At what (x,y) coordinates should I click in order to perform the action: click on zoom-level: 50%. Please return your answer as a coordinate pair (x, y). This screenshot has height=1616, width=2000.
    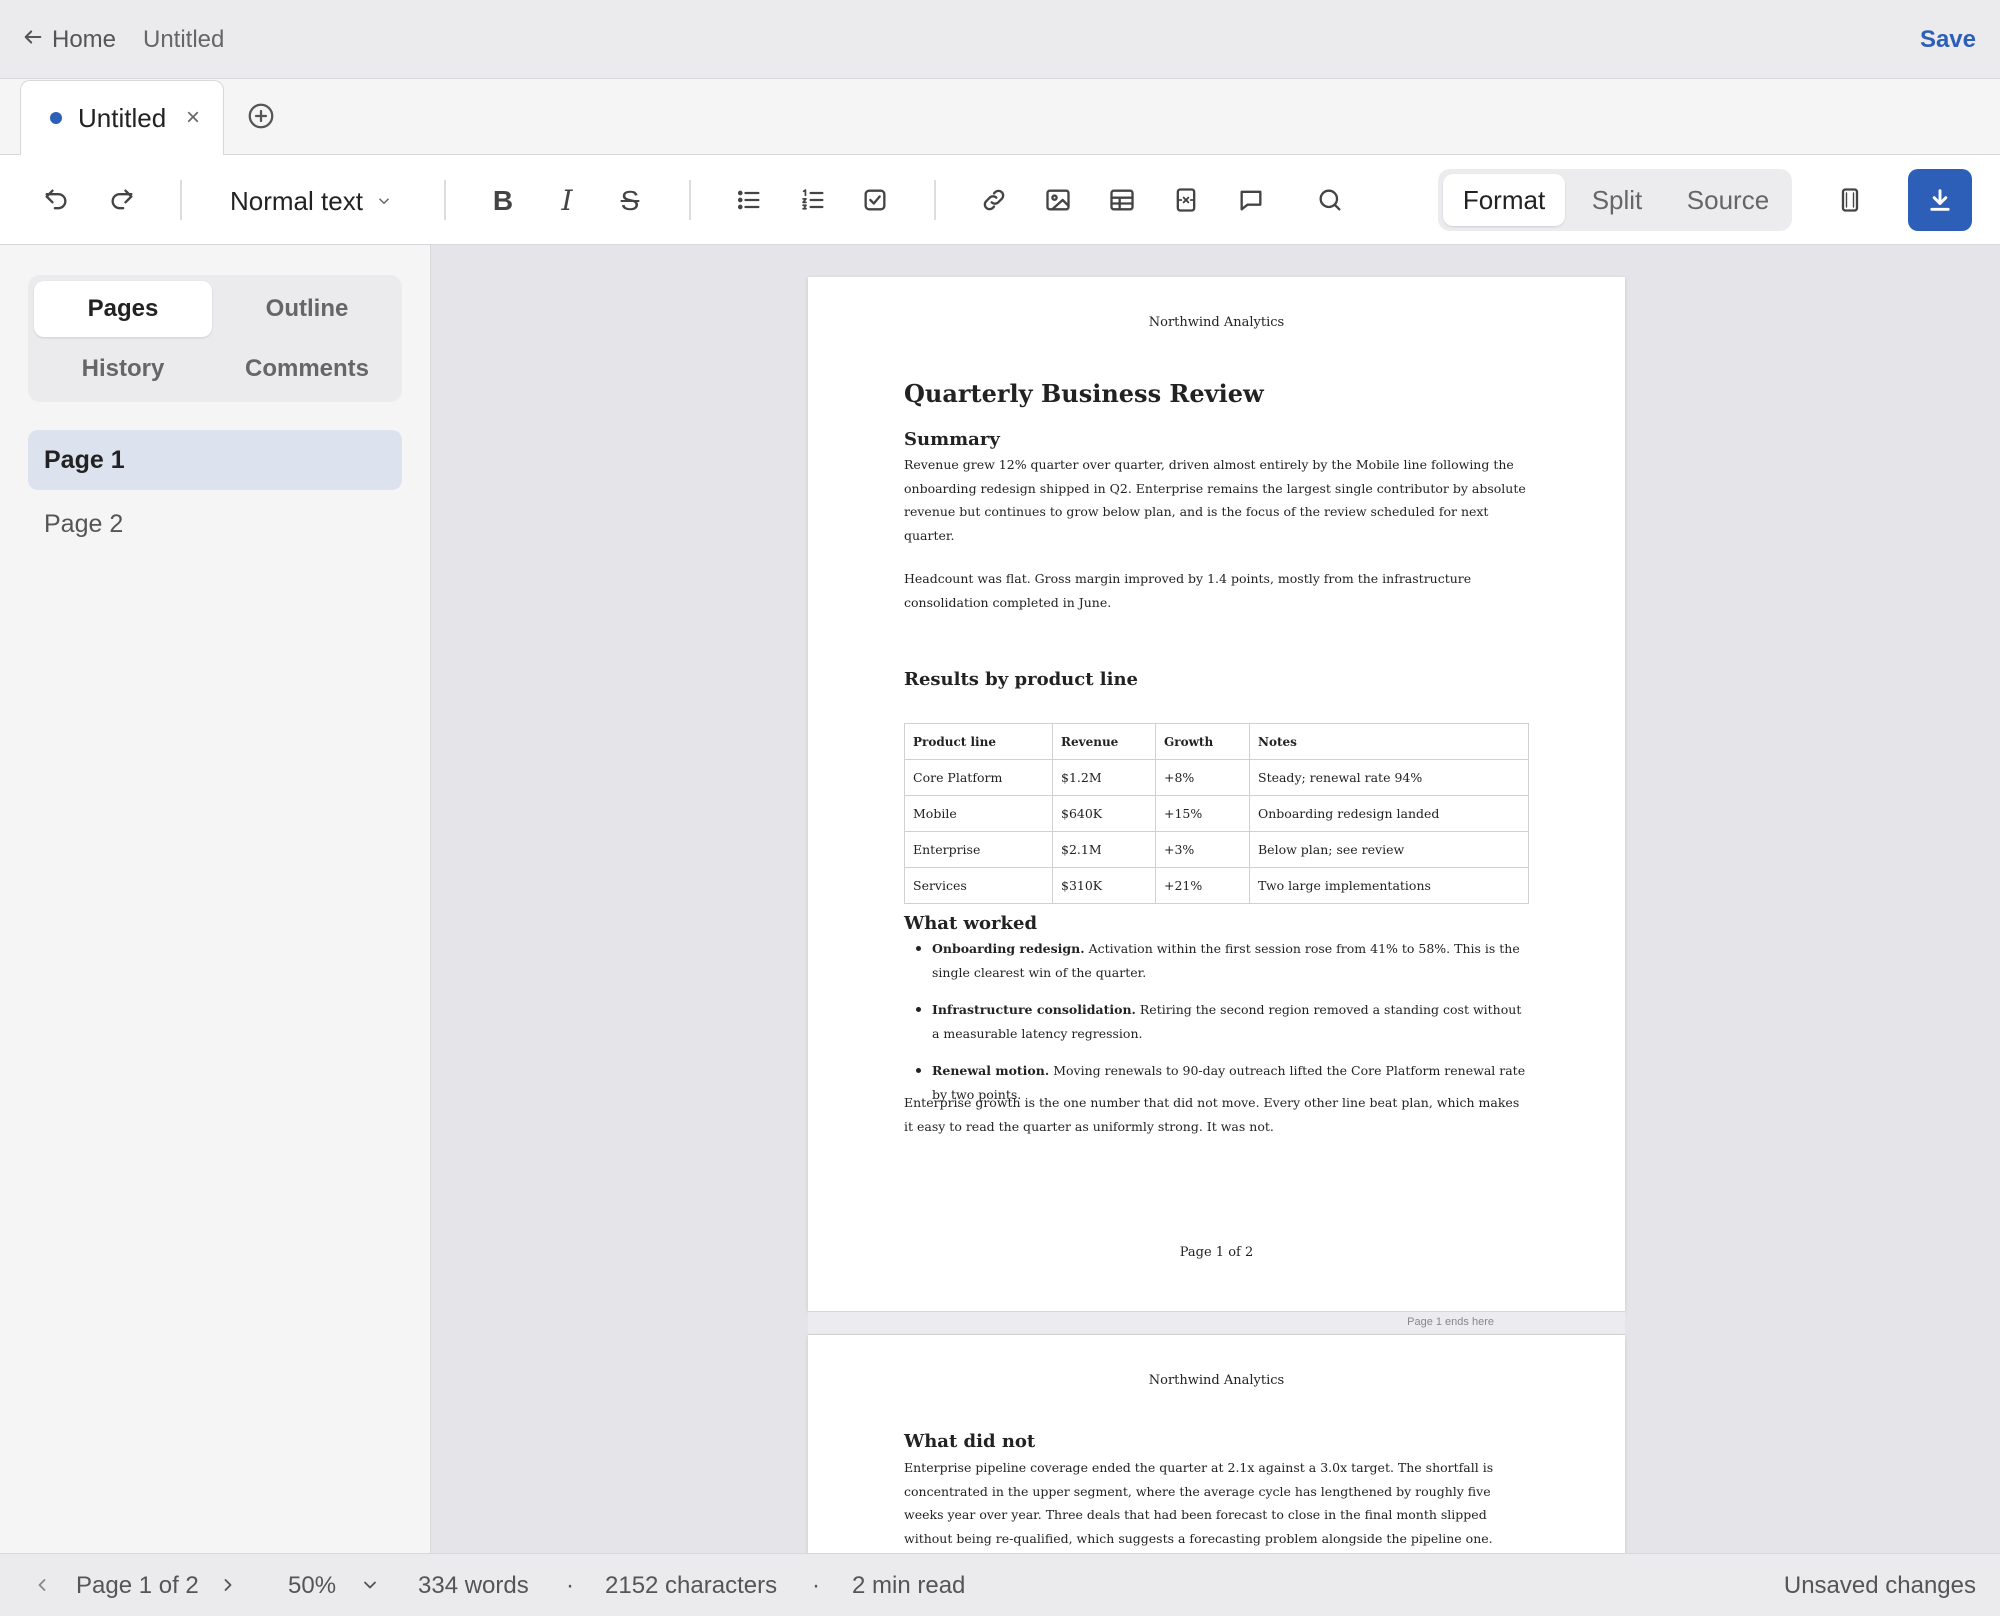
    Looking at the image, I should click on (312, 1586).